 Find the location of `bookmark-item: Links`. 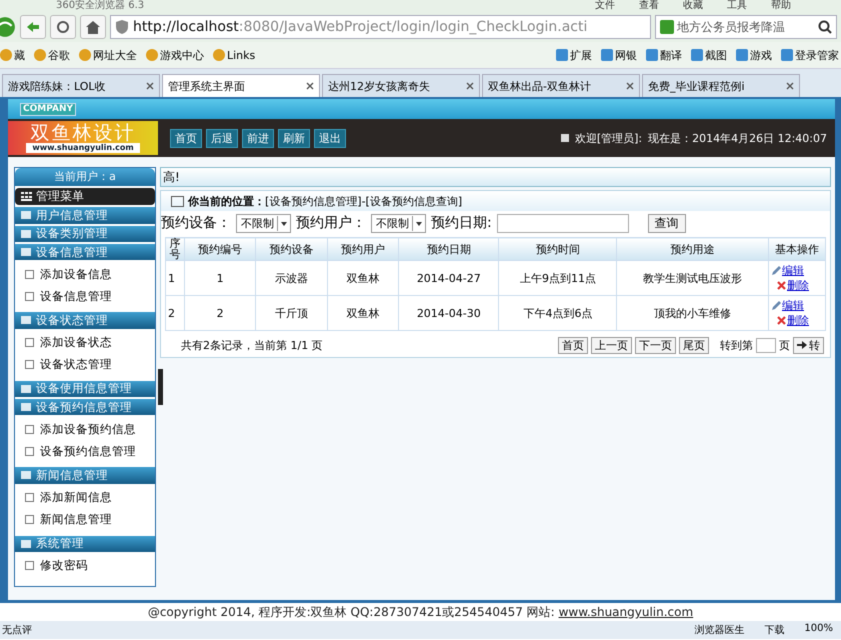

bookmark-item: Links is located at coordinates (234, 55).